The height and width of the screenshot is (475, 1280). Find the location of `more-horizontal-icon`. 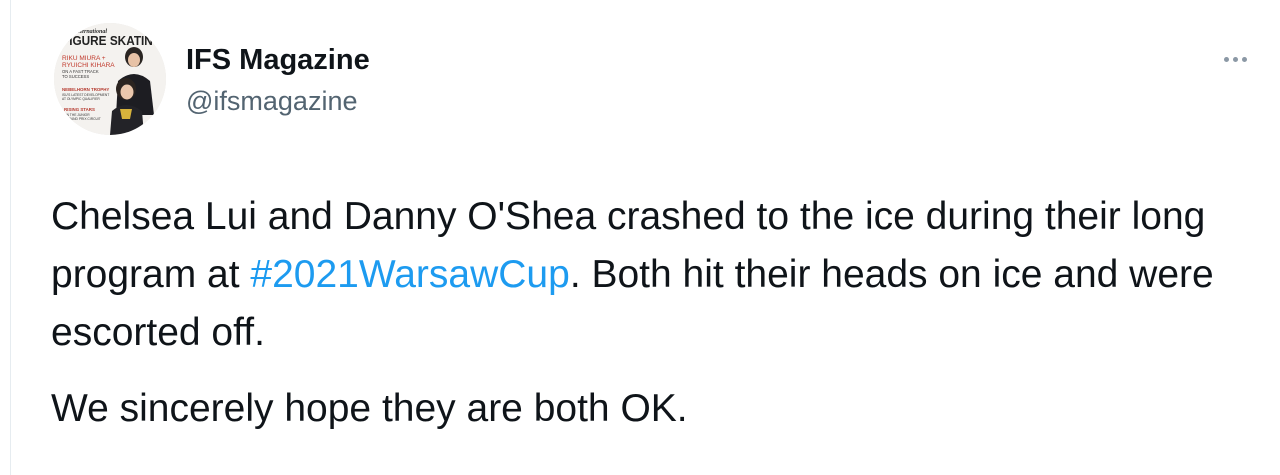

more-horizontal-icon is located at coordinates (1235, 59).